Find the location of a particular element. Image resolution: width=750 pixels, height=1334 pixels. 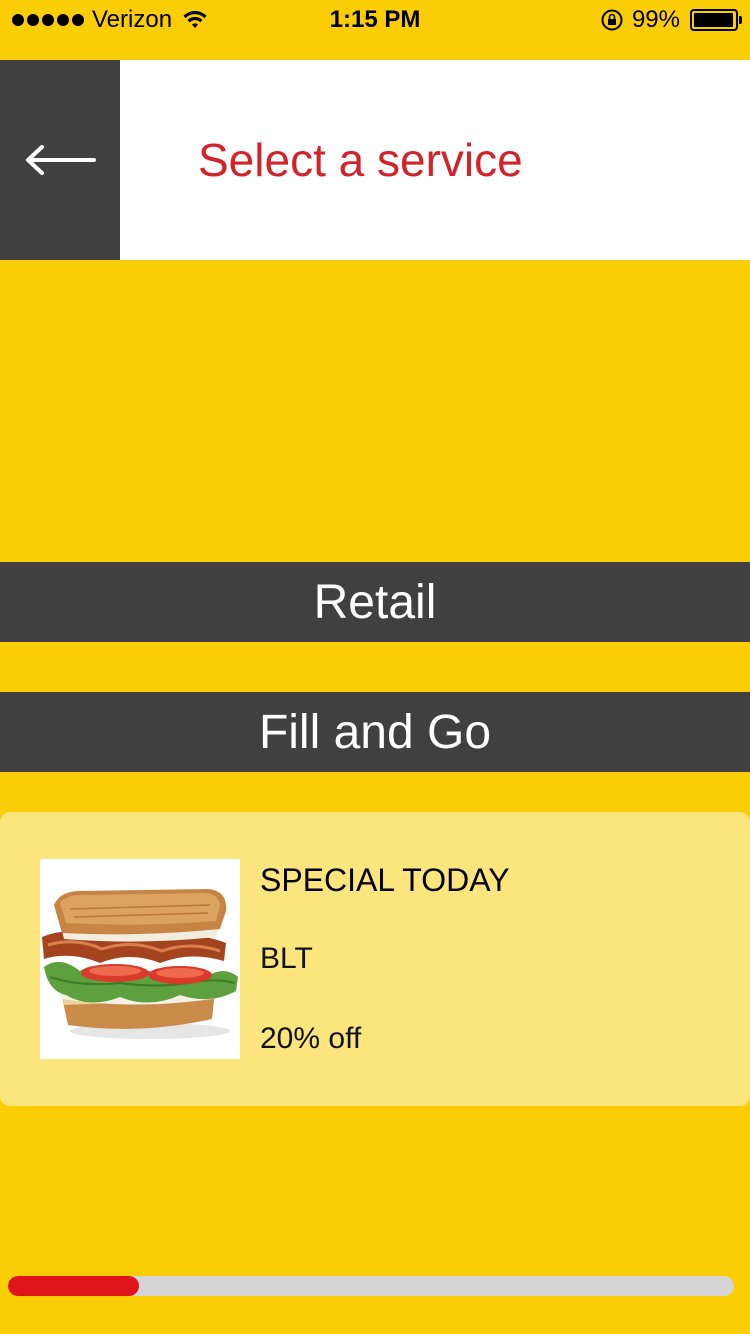

special-item-name: BLT is located at coordinates (286, 958).